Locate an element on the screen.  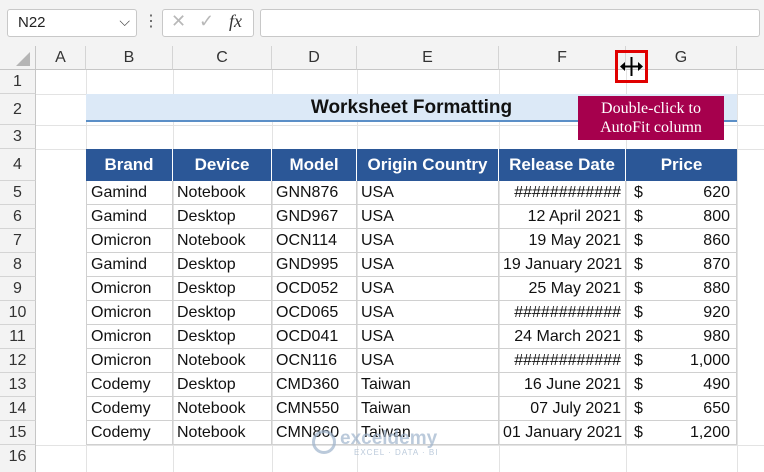
column-header-e: E is located at coordinates (428, 58).